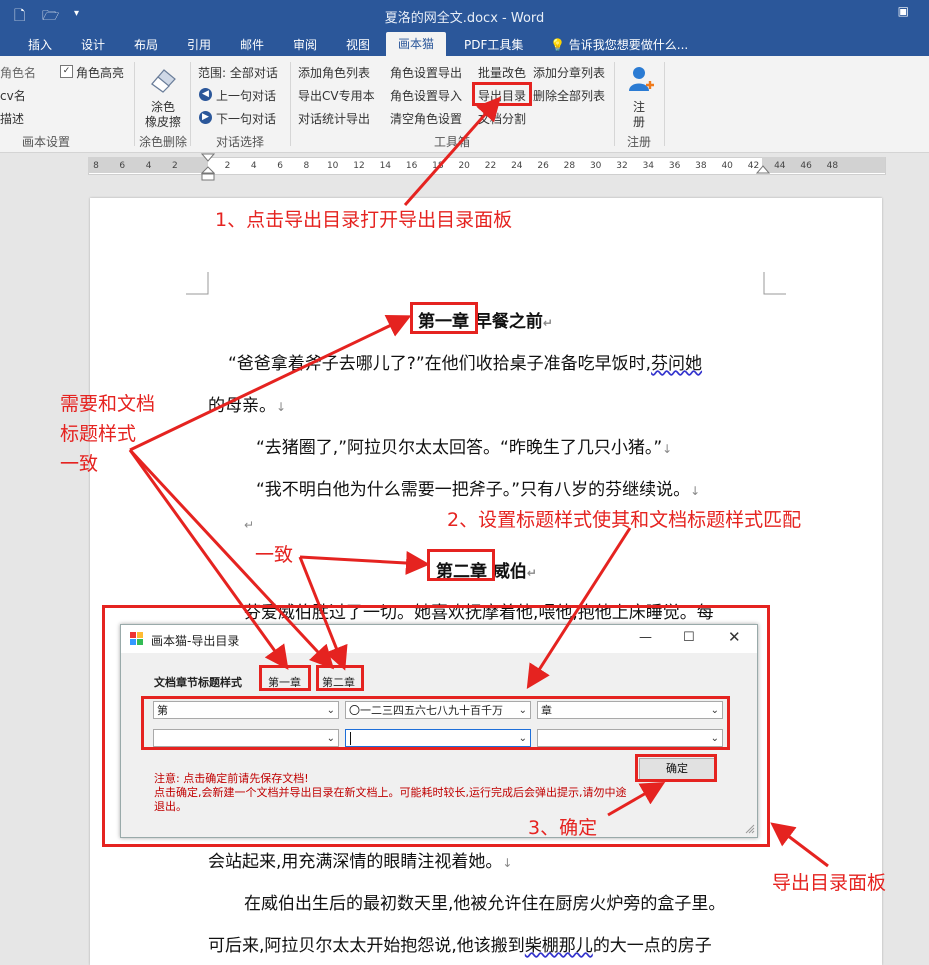  I want to click on tab-design: 设计, so click(93, 44).